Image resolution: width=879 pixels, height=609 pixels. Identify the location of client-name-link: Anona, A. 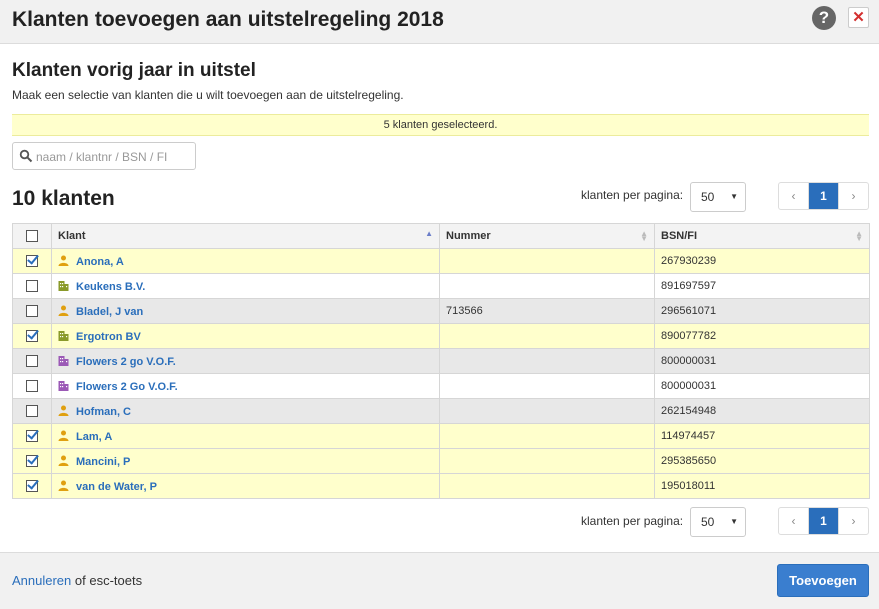
(100, 262).